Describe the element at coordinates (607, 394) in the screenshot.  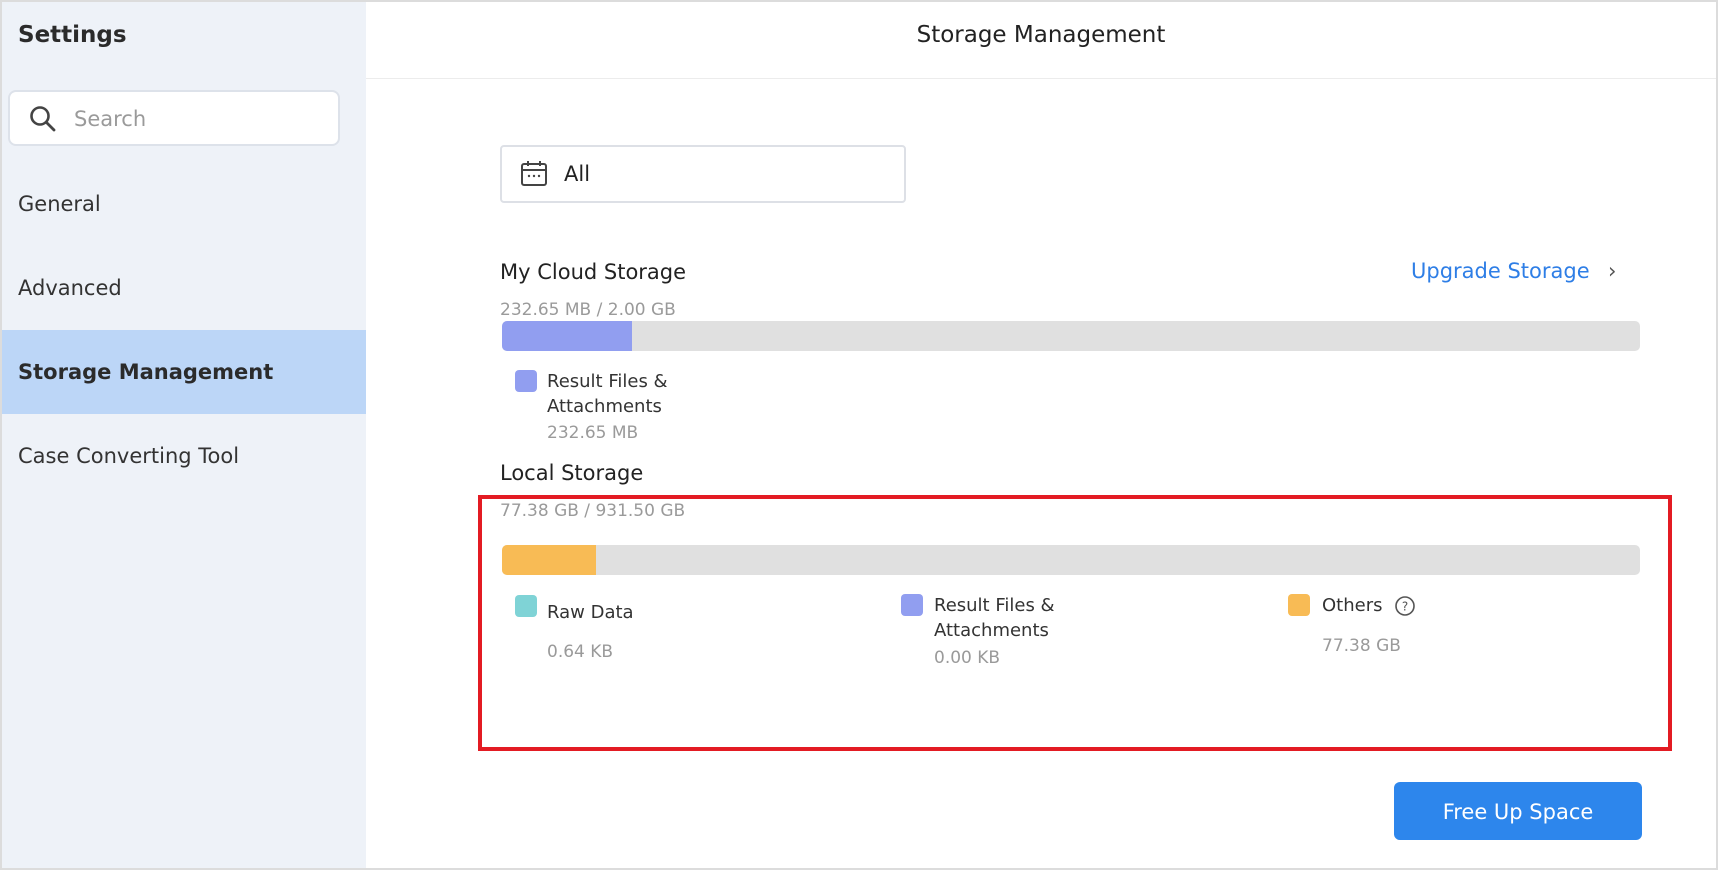
I see `cloud-legend-result-files: Result Files & Attachments` at that location.